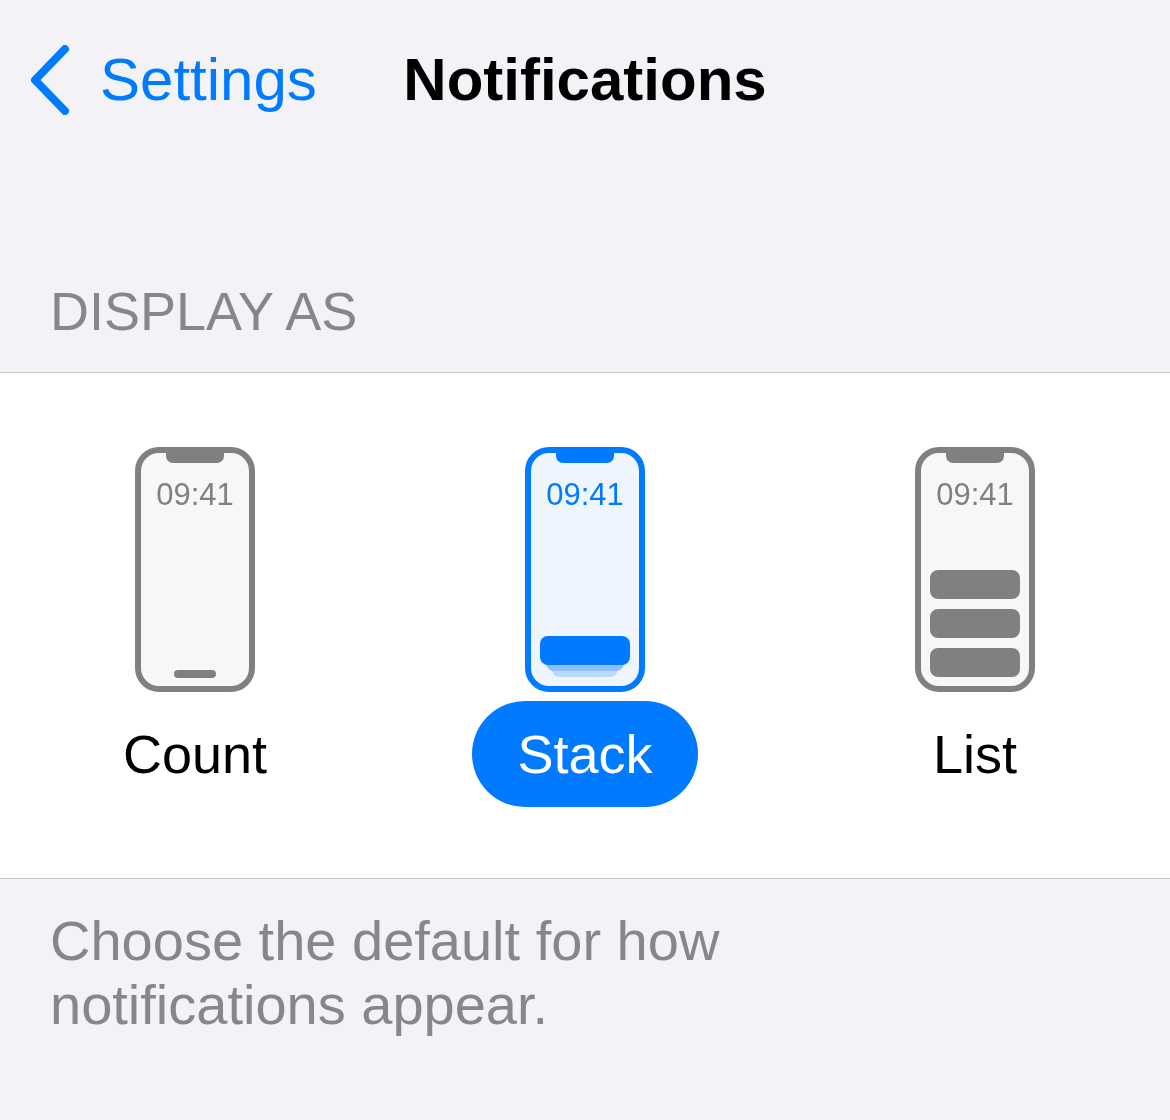 The height and width of the screenshot is (1120, 1170). I want to click on back-chevron-icon, so click(50, 80).